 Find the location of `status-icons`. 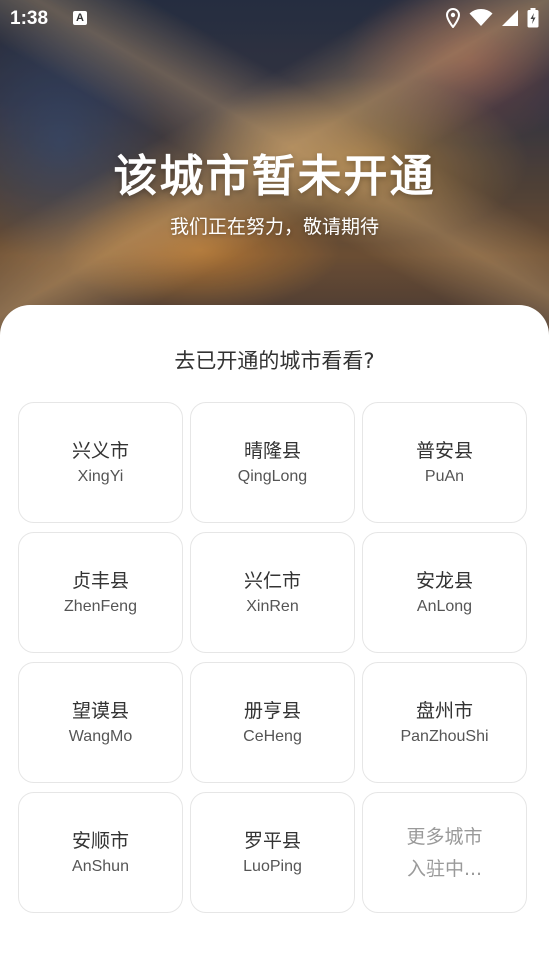

status-icons is located at coordinates (492, 18).